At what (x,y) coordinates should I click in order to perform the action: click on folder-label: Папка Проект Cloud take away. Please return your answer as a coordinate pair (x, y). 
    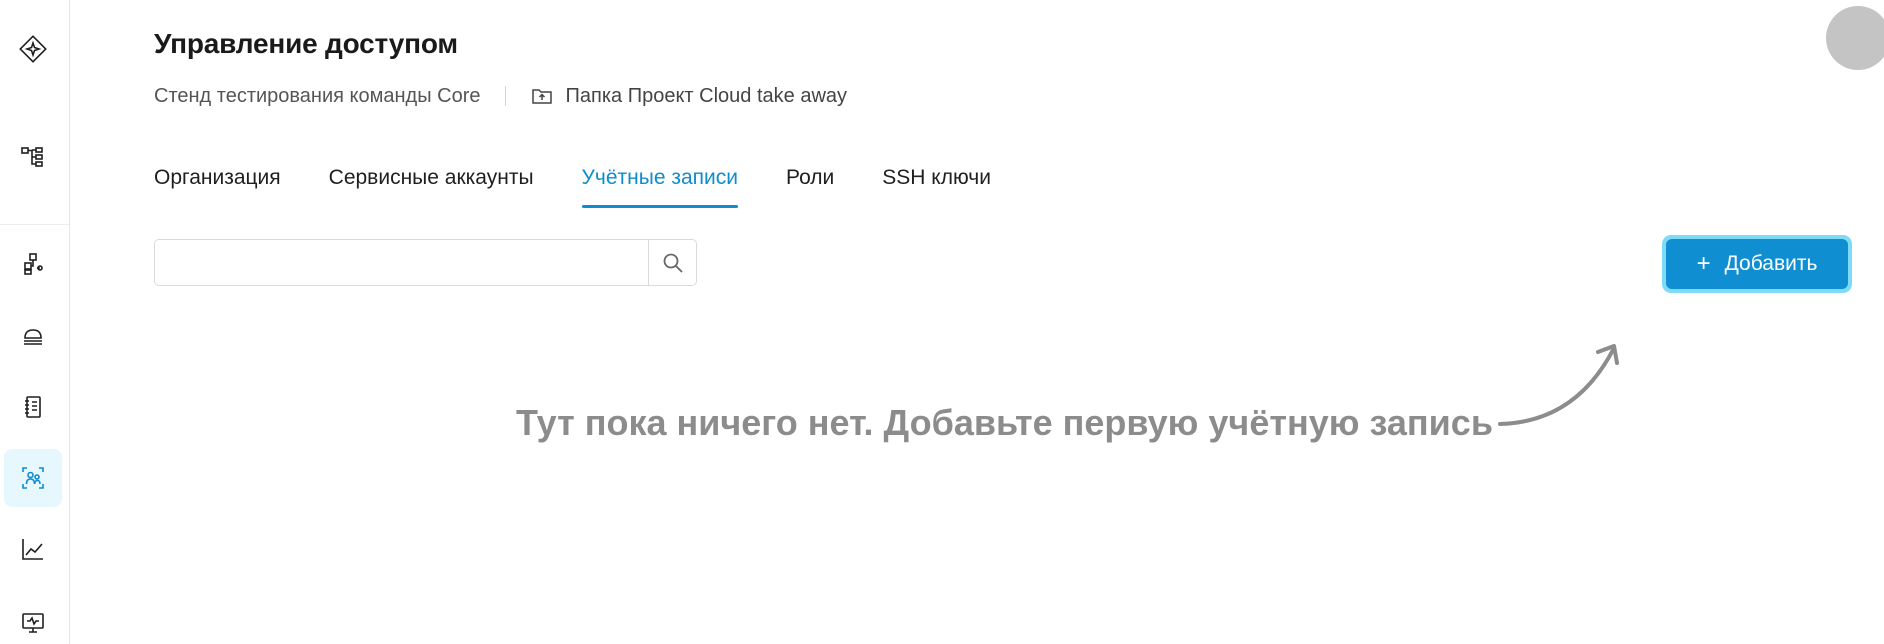
    Looking at the image, I should click on (706, 95).